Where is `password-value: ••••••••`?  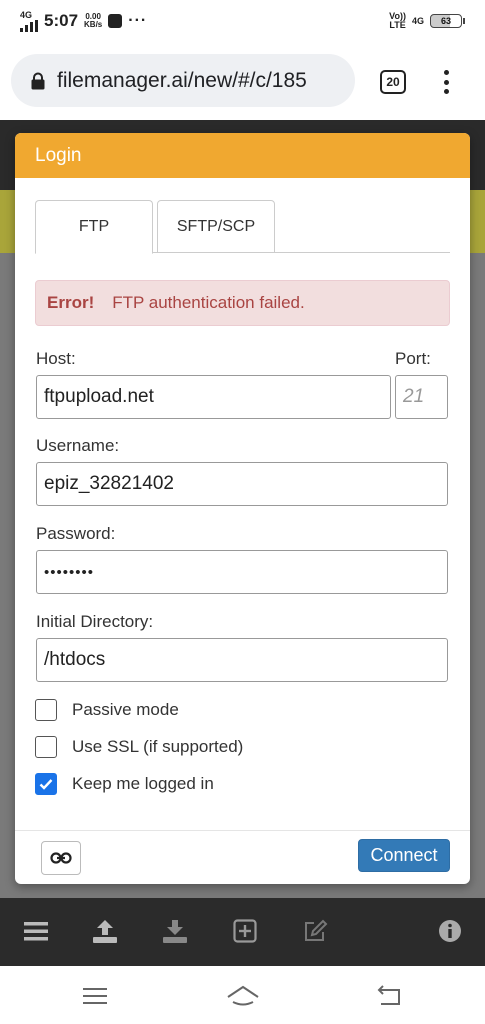 password-value: •••••••• is located at coordinates (69, 572).